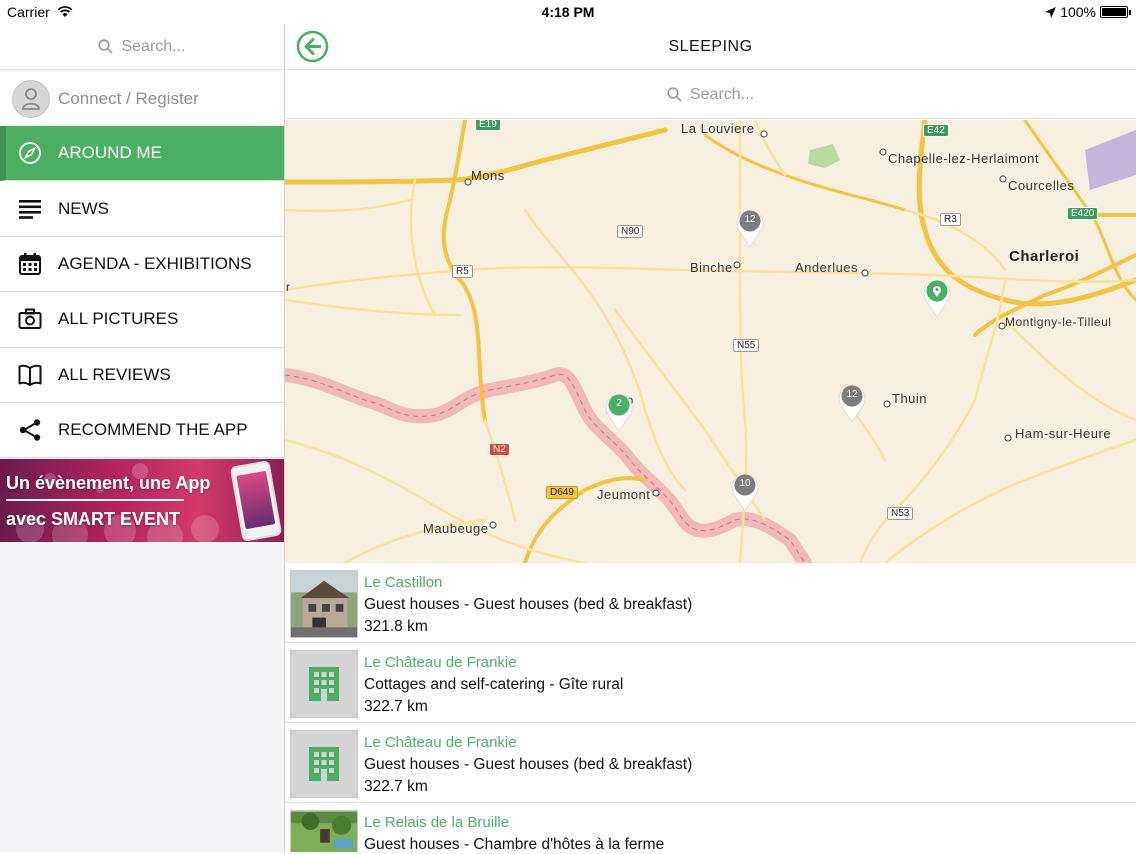  I want to click on house-photo-thumbnail, so click(324, 604).